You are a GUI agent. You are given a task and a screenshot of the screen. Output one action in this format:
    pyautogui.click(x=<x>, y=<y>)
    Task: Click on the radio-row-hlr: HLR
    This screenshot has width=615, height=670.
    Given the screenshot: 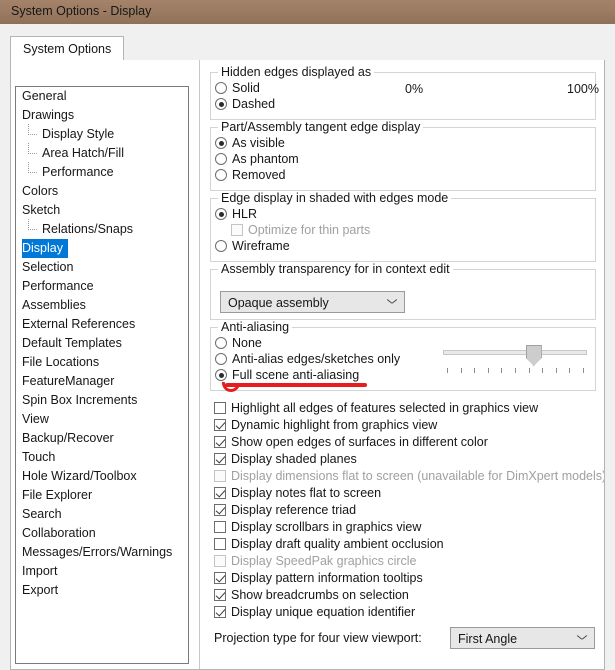 What is the action you would take?
    pyautogui.click(x=292, y=214)
    